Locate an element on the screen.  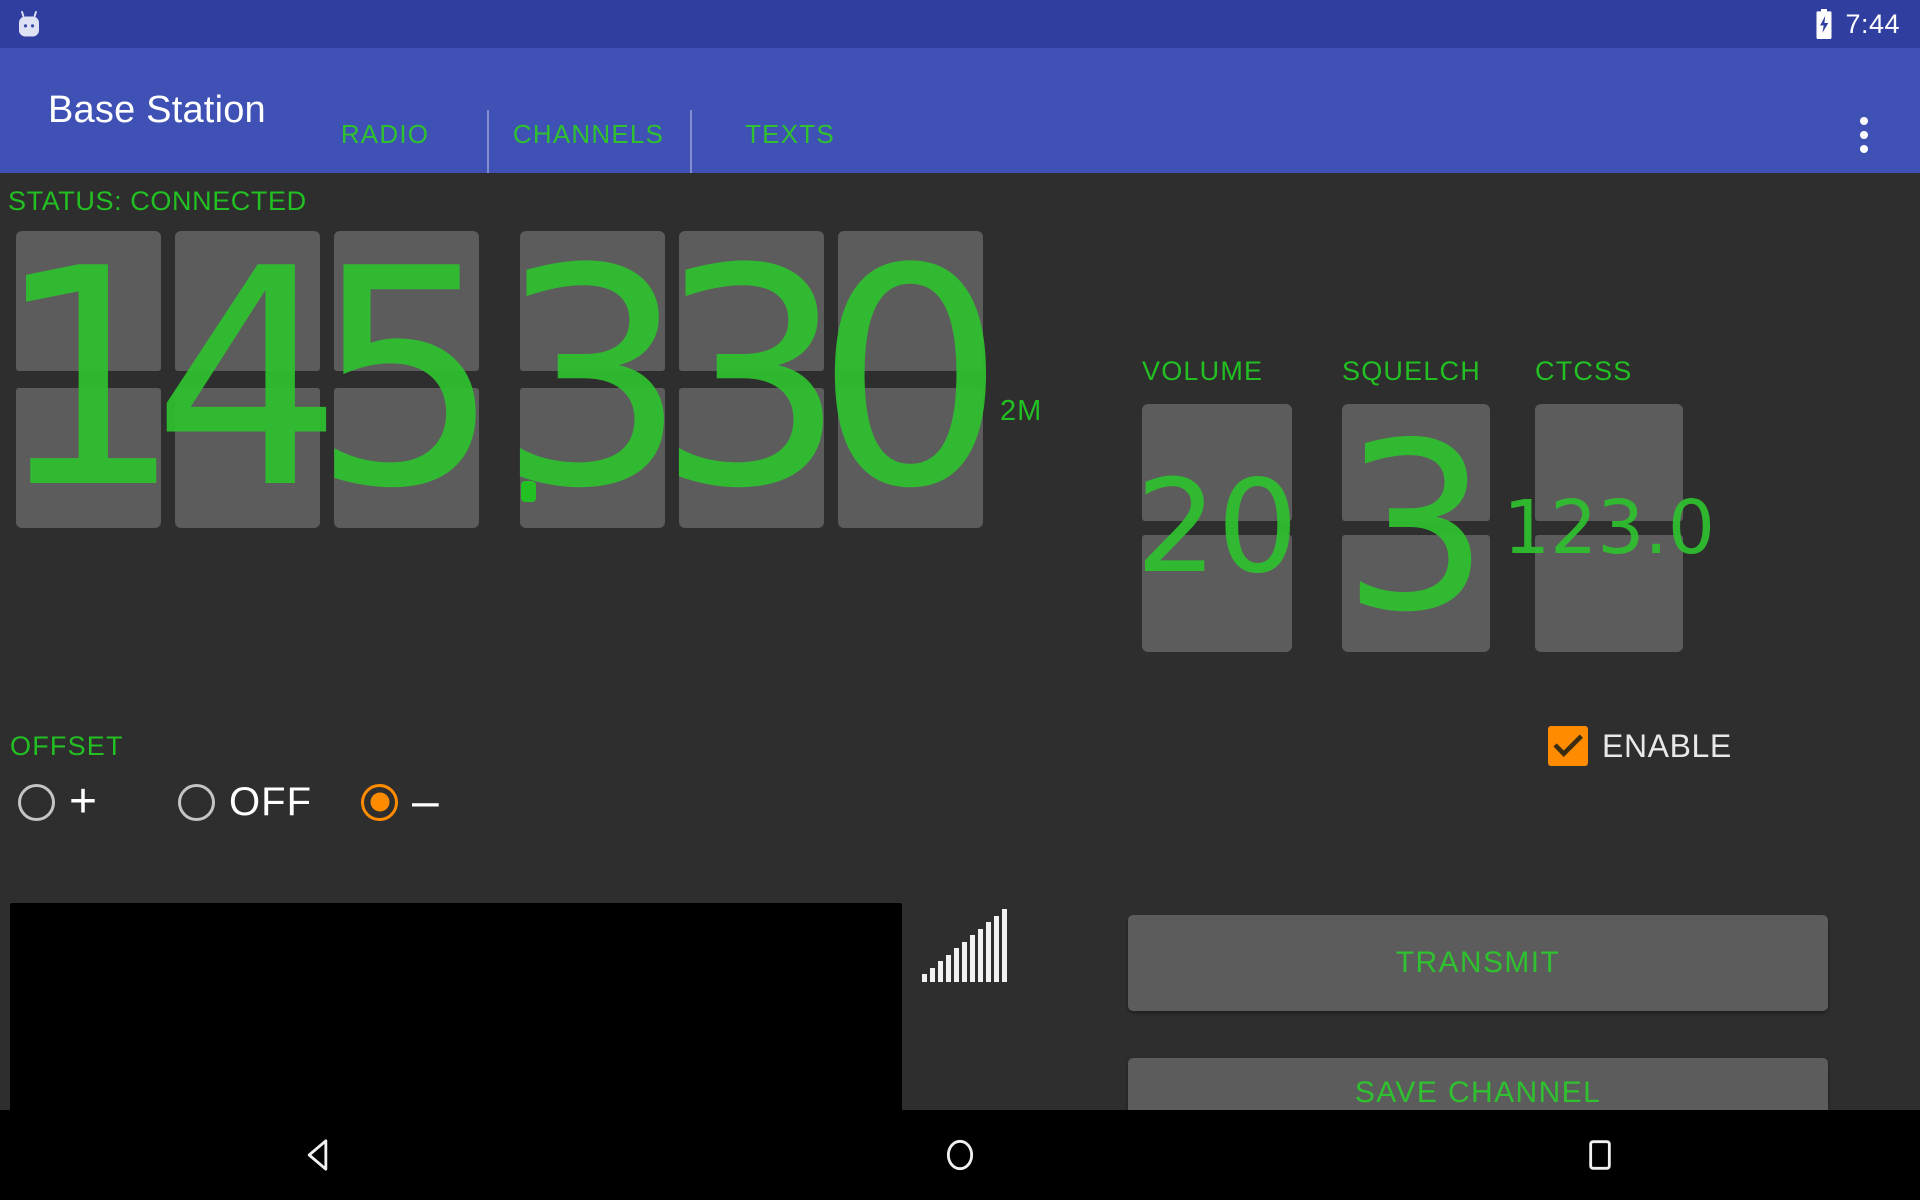
radio-selected-icon is located at coordinates (380, 802).